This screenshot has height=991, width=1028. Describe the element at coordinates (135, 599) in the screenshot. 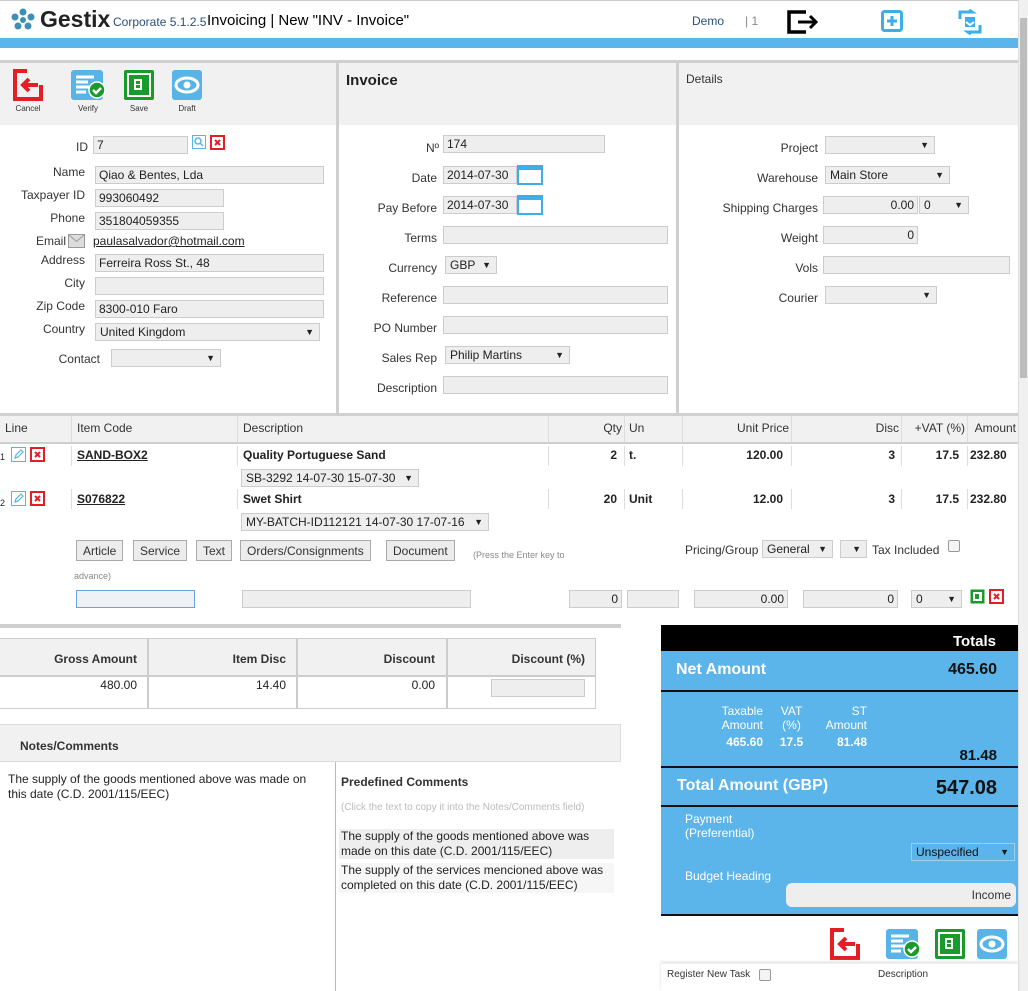

I see `new-item-code-input` at that location.